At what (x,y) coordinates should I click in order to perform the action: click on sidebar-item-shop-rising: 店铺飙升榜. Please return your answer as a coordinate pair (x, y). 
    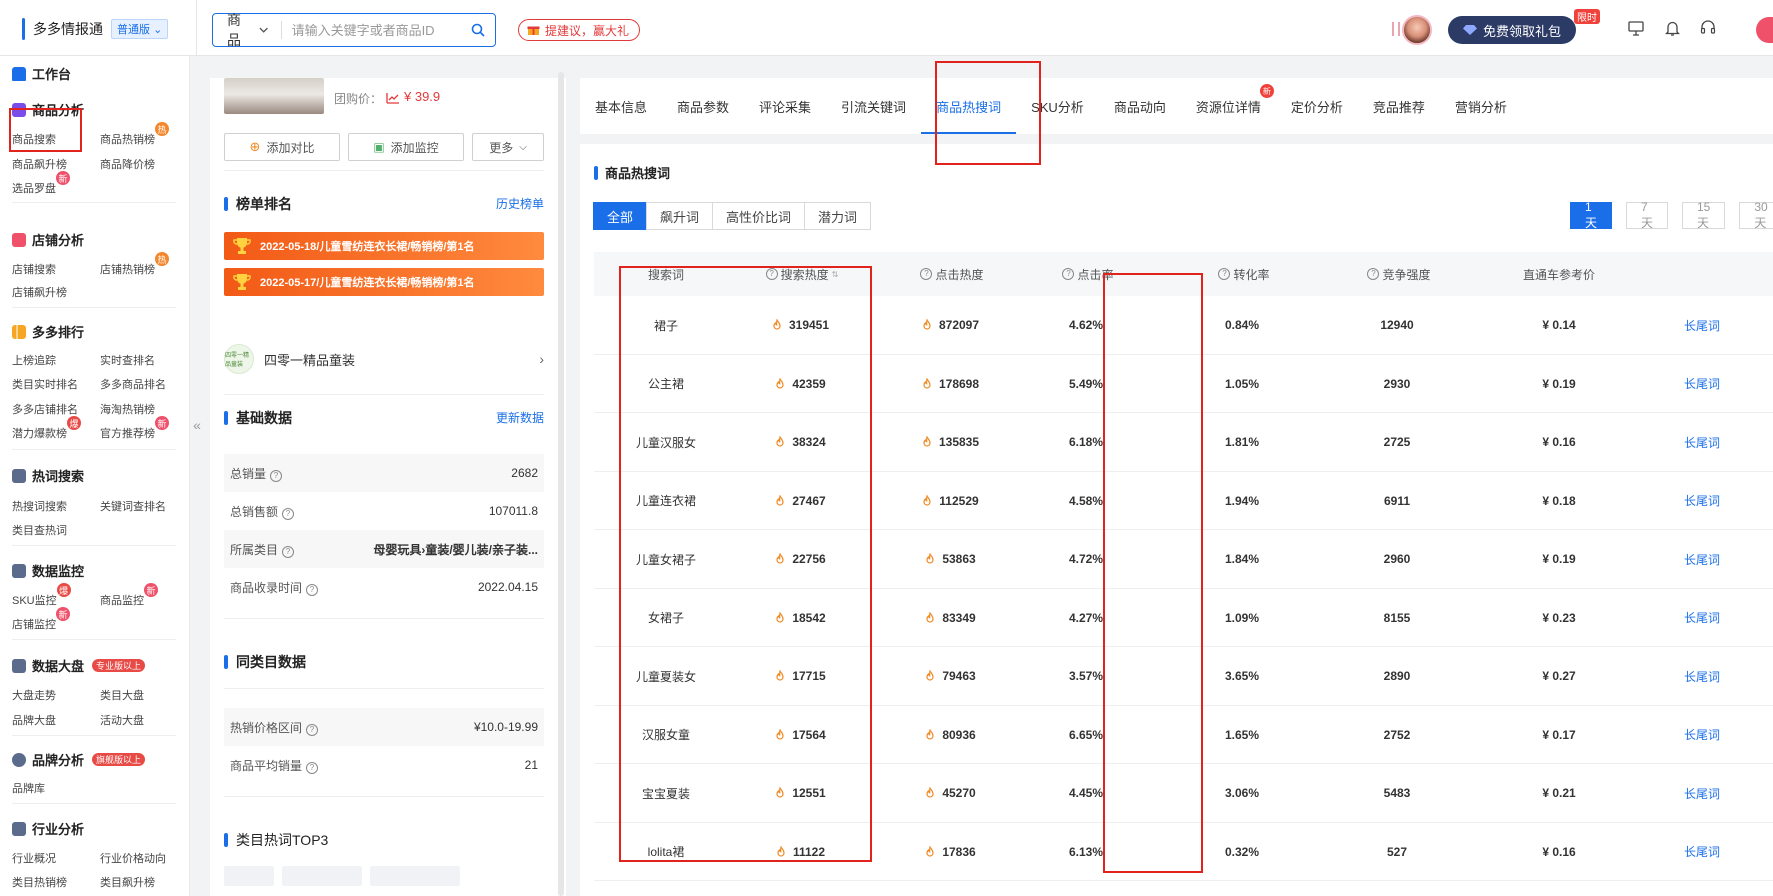
    Looking at the image, I should click on (39, 292).